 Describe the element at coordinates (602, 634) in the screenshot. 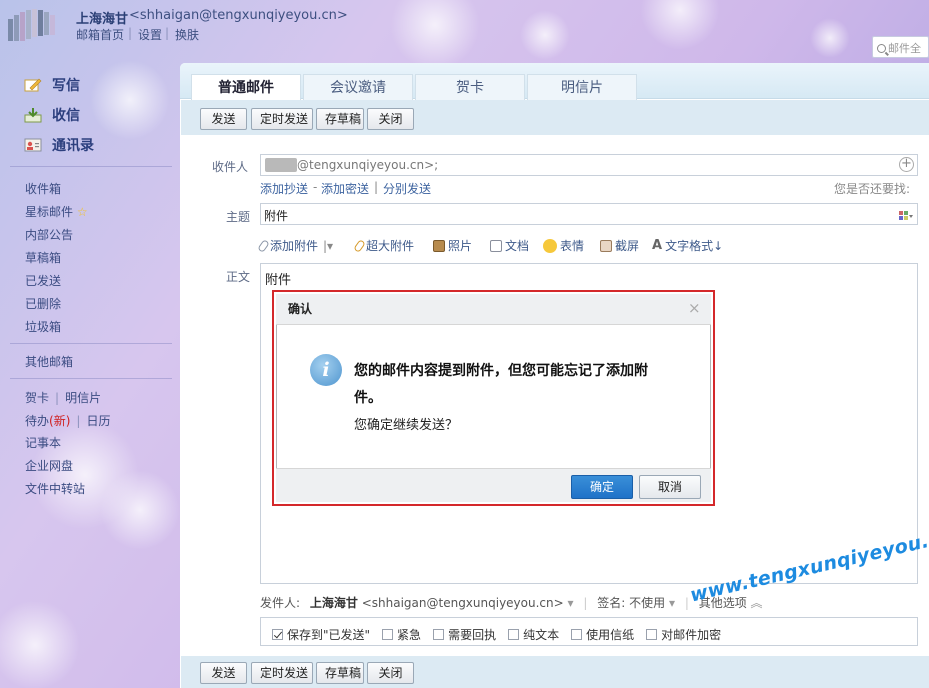

I see `option-stationery: 使用信纸` at that location.